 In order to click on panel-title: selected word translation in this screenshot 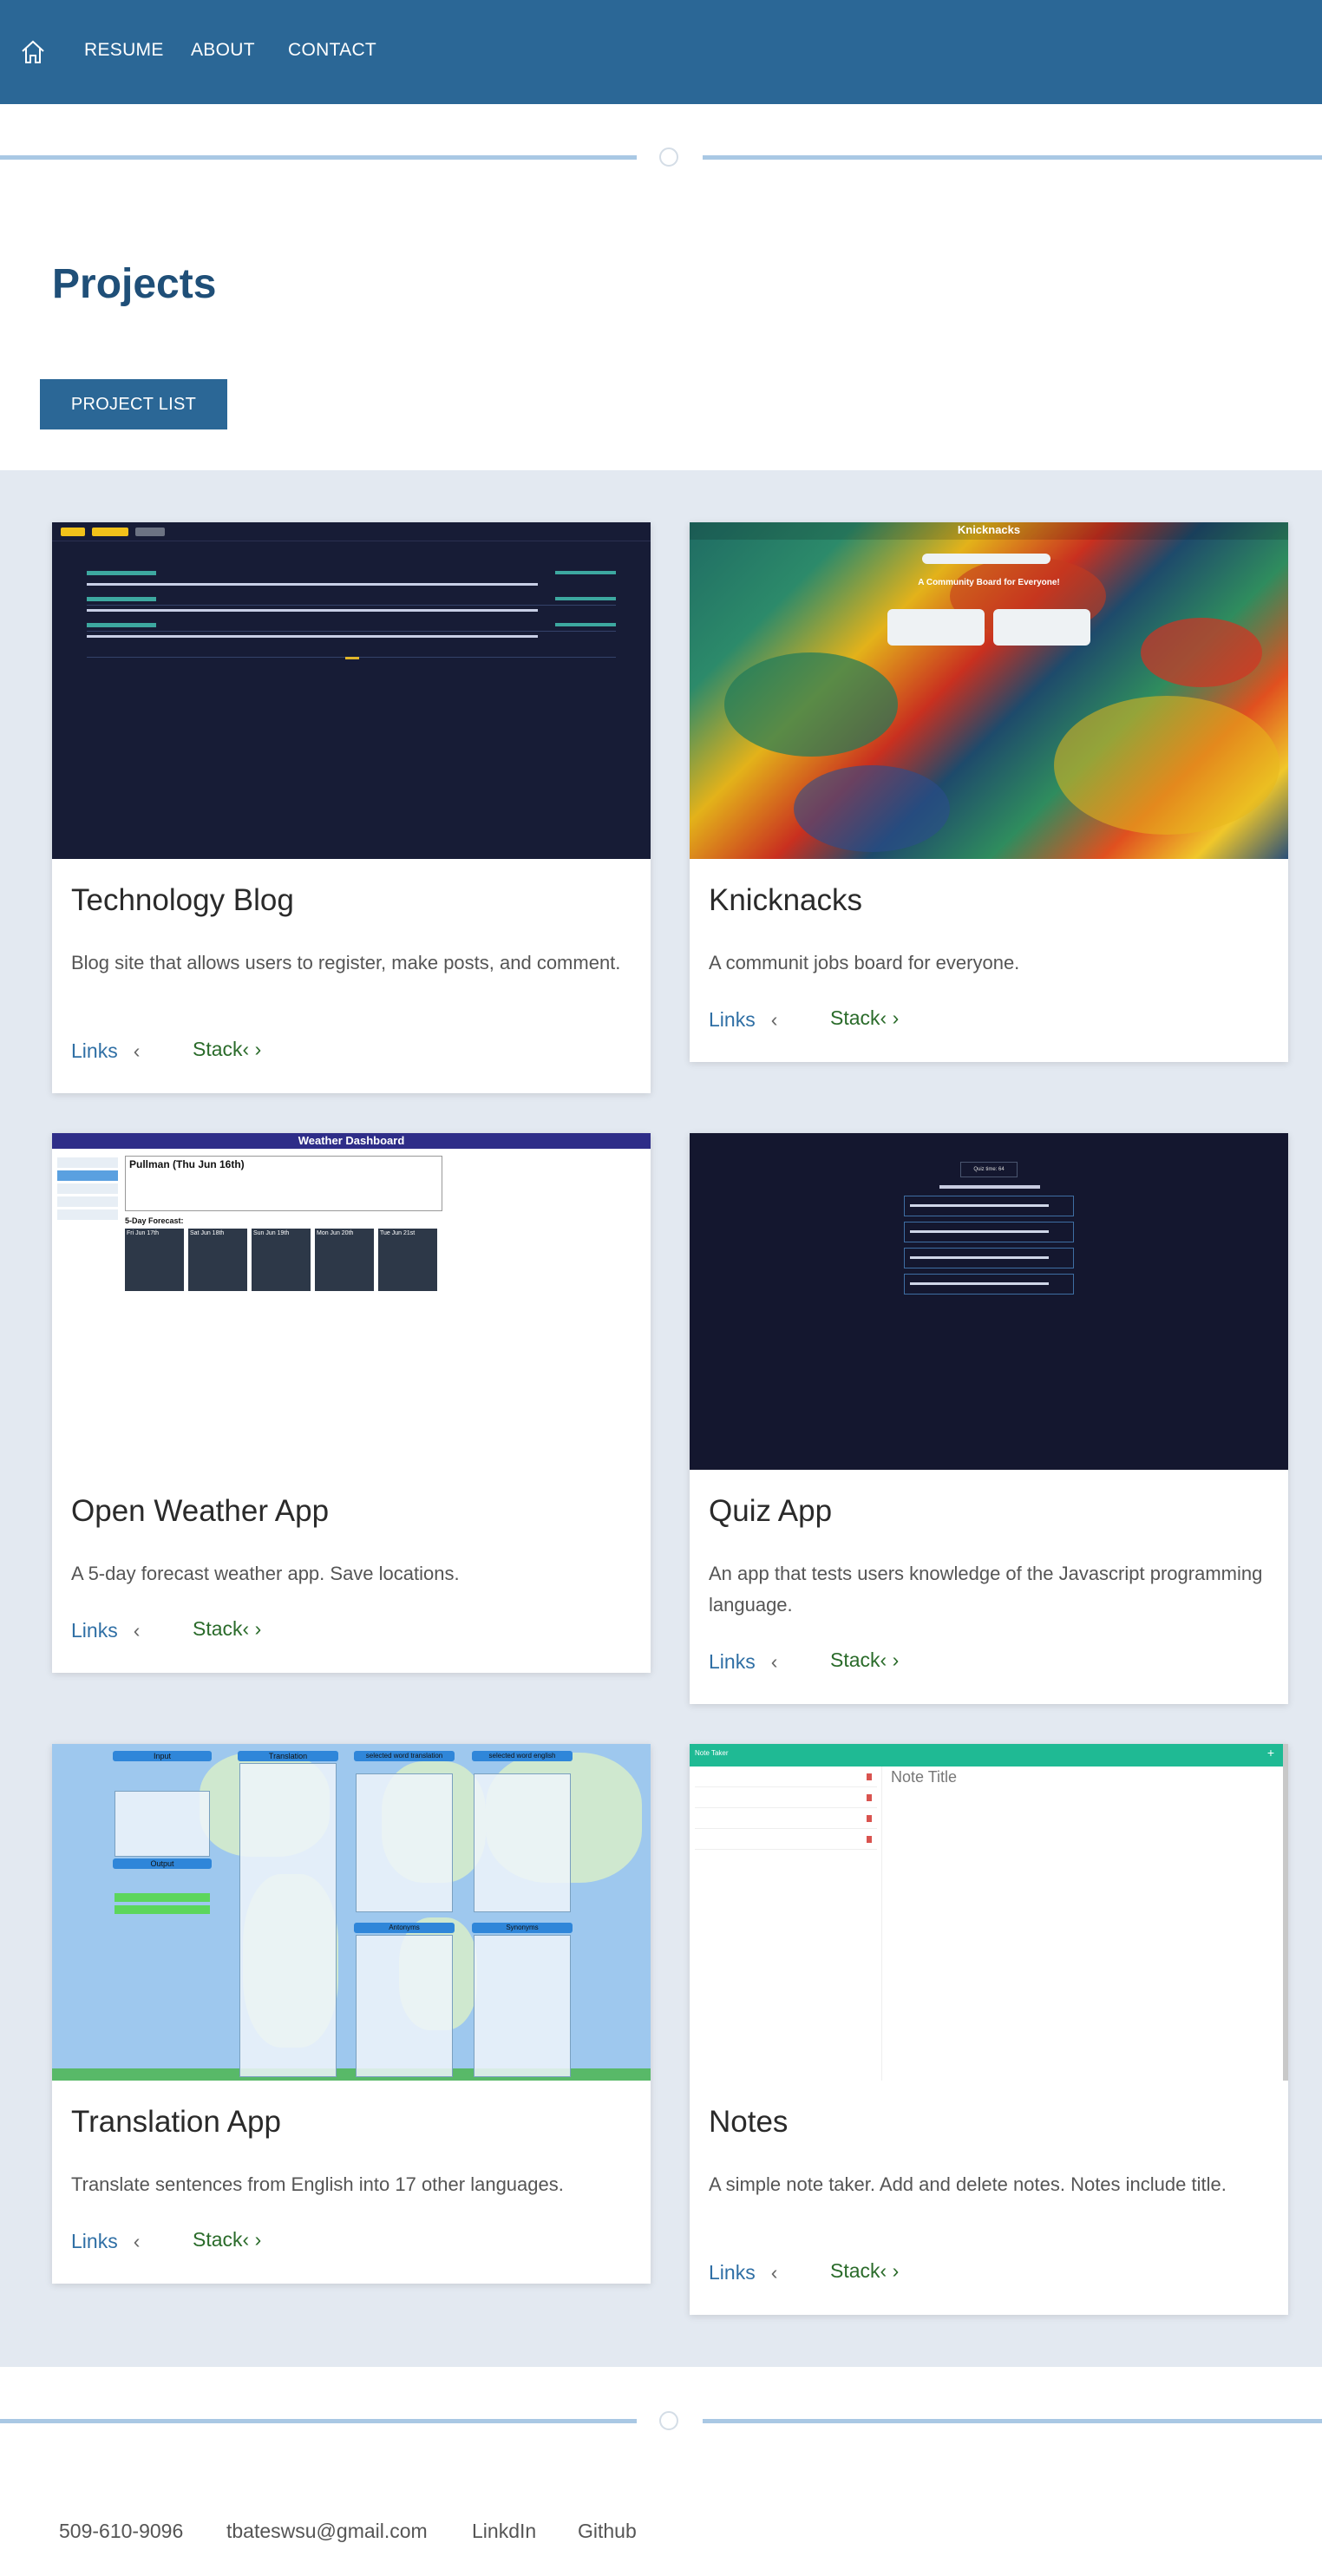, I will do `click(404, 1756)`.